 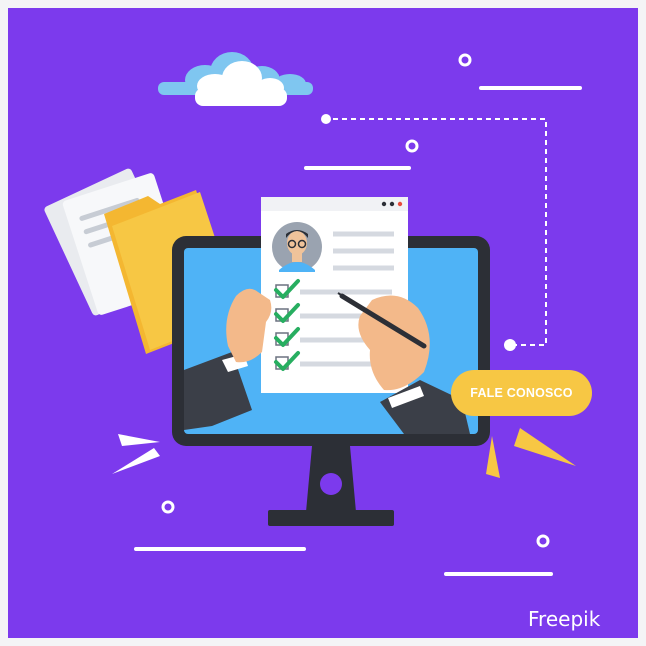 I want to click on avatar-icon, so click(x=297, y=247).